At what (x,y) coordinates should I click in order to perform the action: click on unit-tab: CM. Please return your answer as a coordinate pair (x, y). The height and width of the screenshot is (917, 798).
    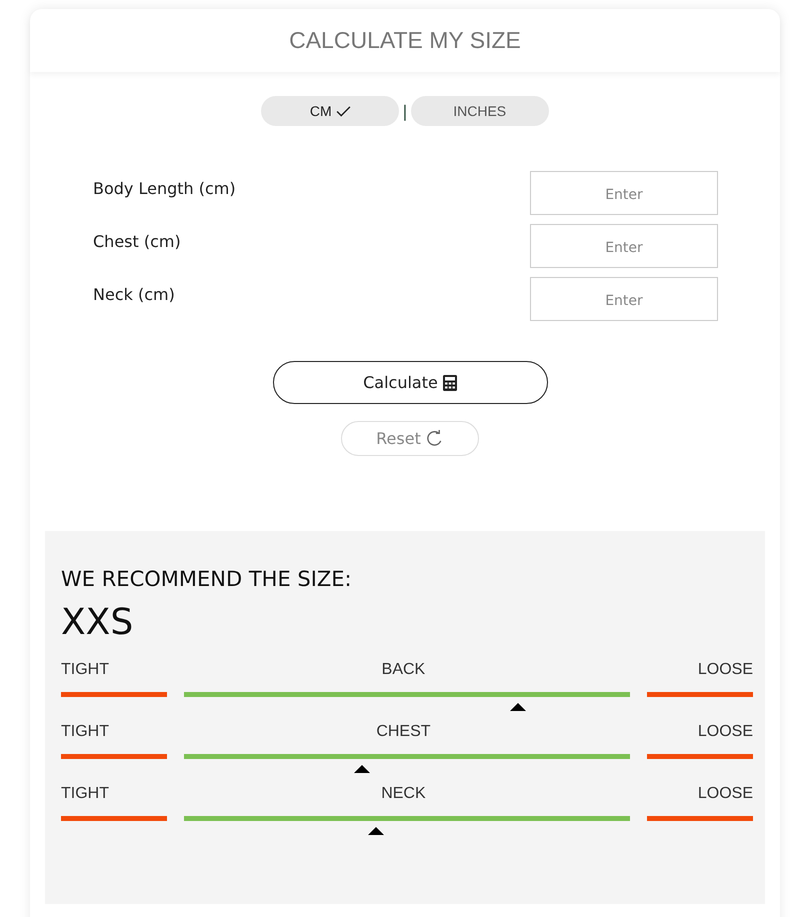
    Looking at the image, I should click on (330, 111).